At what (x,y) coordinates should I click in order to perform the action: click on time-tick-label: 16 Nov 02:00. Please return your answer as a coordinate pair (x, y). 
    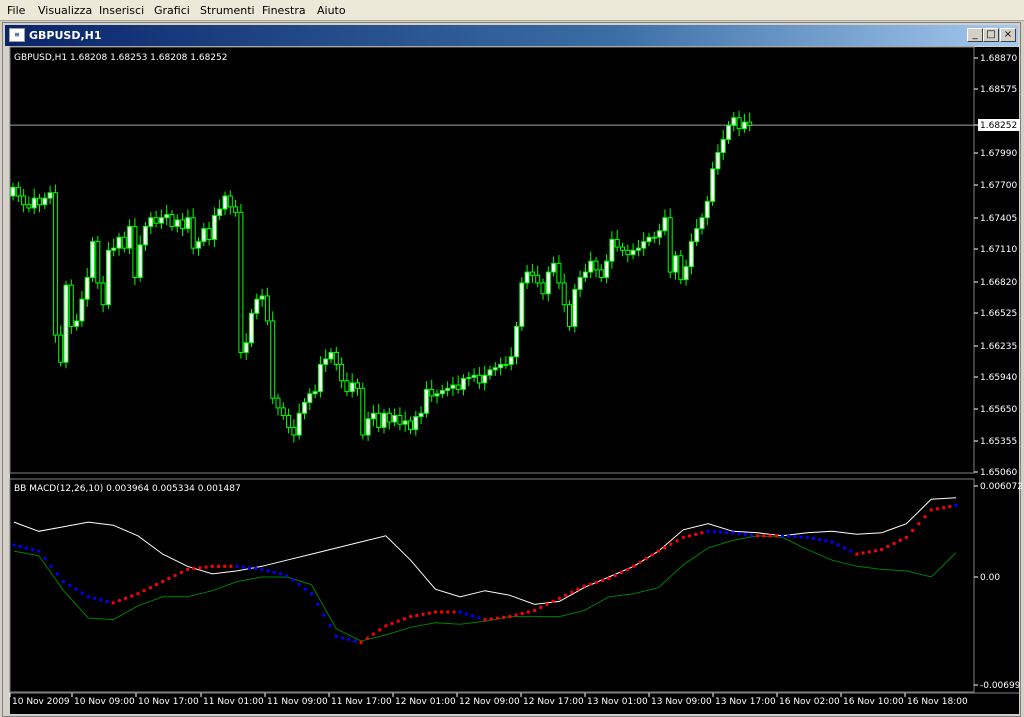
    Looking at the image, I should click on (809, 702).